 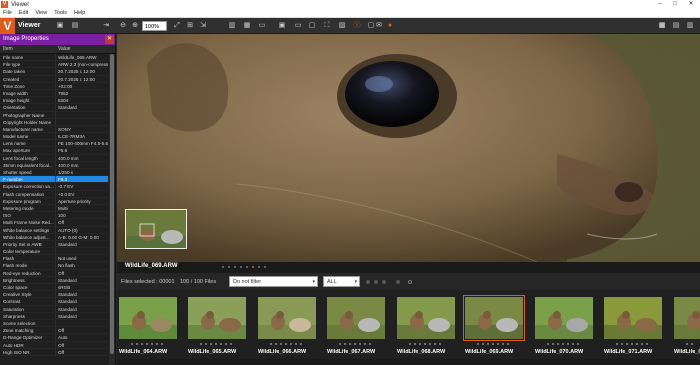 What do you see at coordinates (54, 331) in the screenshot?
I see `property-row: Zone matching Off` at bounding box center [54, 331].